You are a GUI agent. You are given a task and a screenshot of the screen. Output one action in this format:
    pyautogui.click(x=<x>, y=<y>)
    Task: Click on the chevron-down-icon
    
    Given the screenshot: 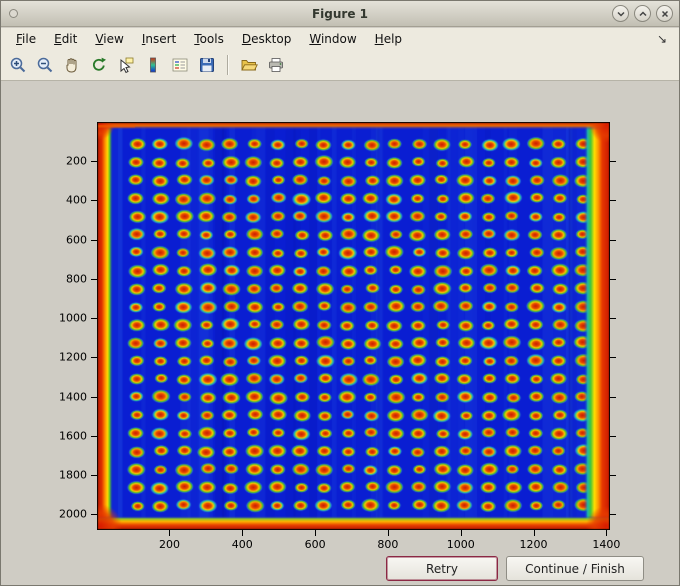 What is the action you would take?
    pyautogui.click(x=620, y=14)
    